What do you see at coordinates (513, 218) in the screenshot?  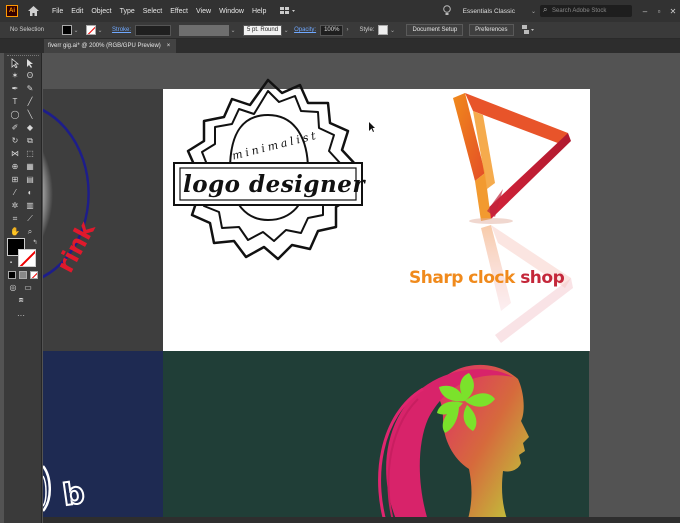 I see `sharp-clock-logo` at bounding box center [513, 218].